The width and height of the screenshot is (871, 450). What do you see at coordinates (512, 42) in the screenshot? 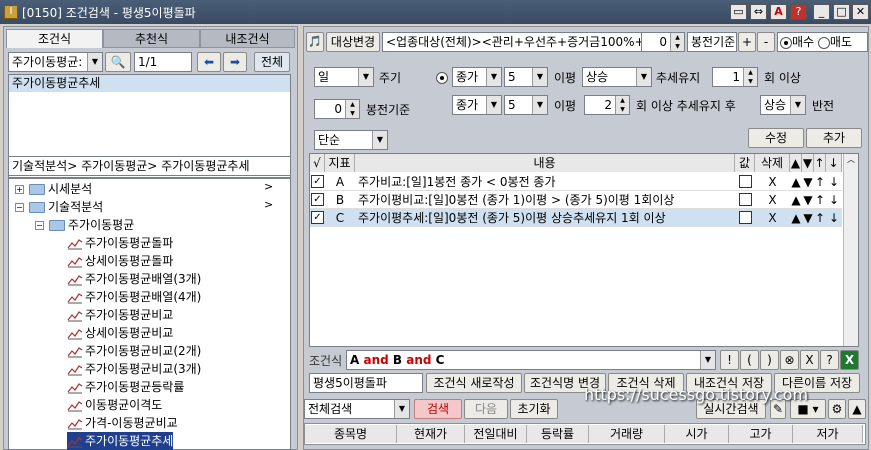
I see `target-field: <업종대상(전체)><관리+우선주+증거금100%+거래` at bounding box center [512, 42].